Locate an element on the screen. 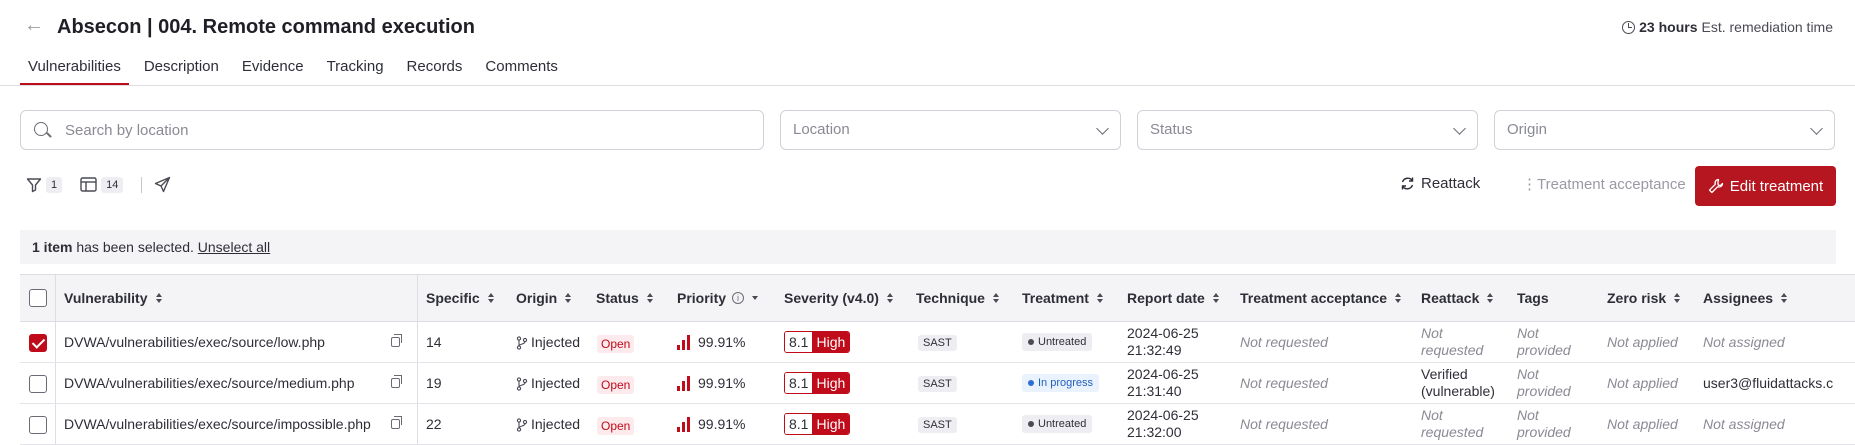 Image resolution: width=1855 pixels, height=445 pixels. column-header-specific: Specific is located at coordinates (460, 298).